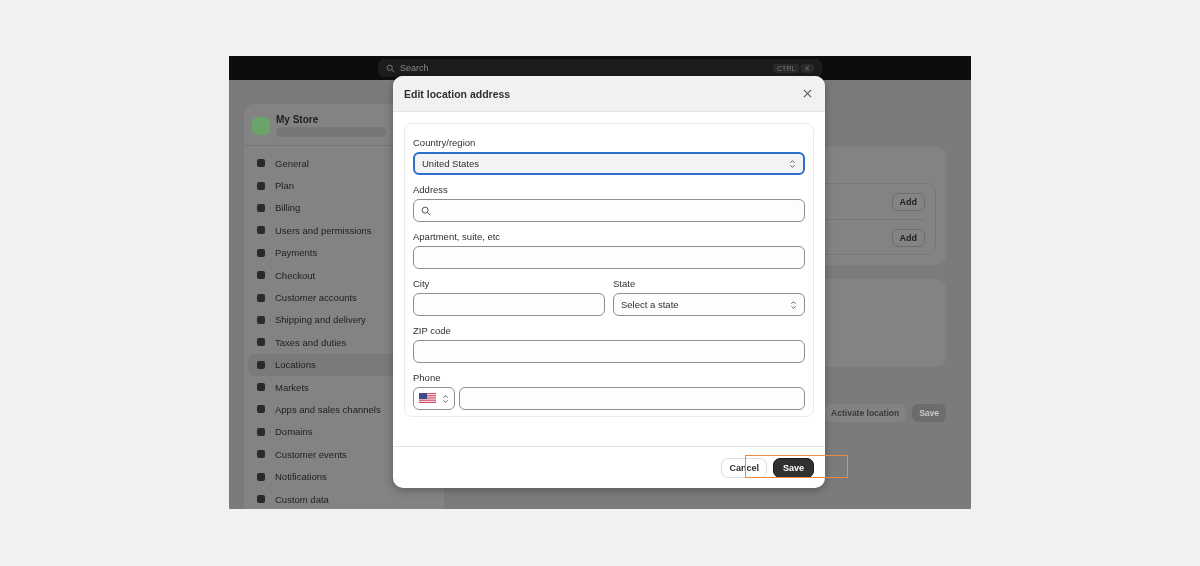  What do you see at coordinates (344, 476) in the screenshot?
I see `sidebar-item: Notifications` at bounding box center [344, 476].